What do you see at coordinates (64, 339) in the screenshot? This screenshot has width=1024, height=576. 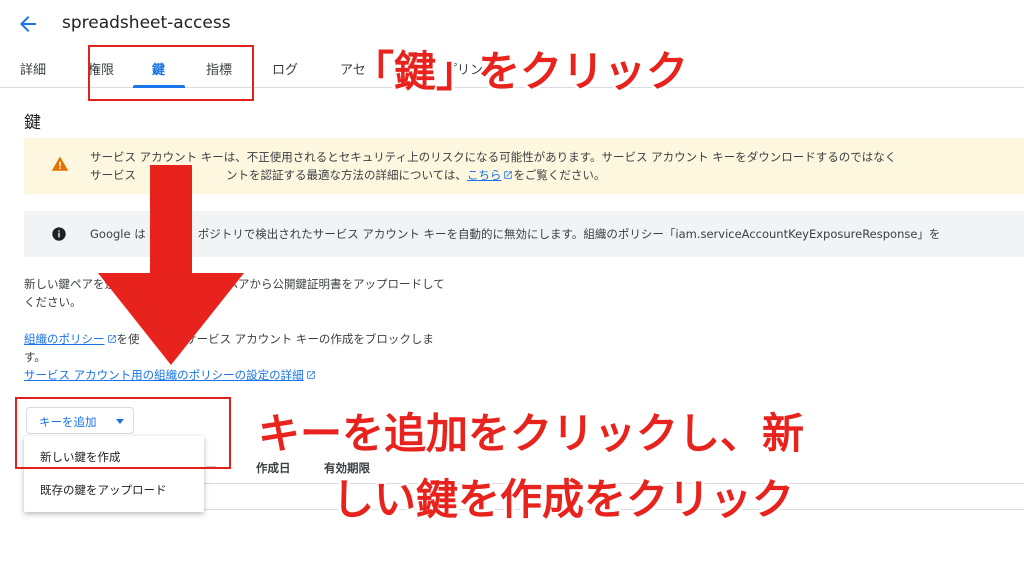 I see `org-policy-link: 組織のポリシー` at bounding box center [64, 339].